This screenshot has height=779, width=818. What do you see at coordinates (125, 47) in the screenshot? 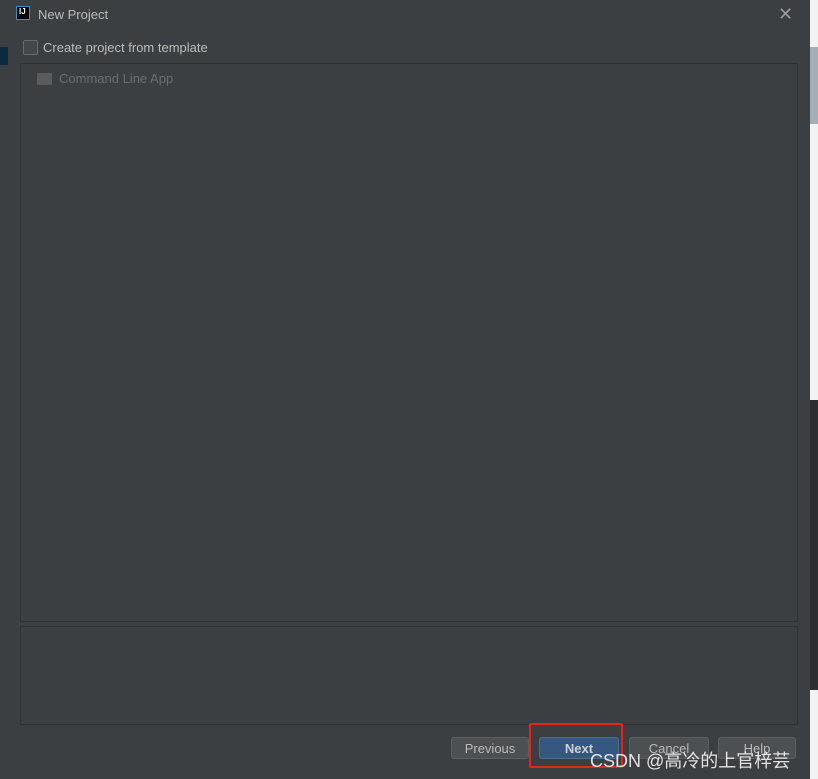
I see `create-from-template-label: Create project from template` at bounding box center [125, 47].